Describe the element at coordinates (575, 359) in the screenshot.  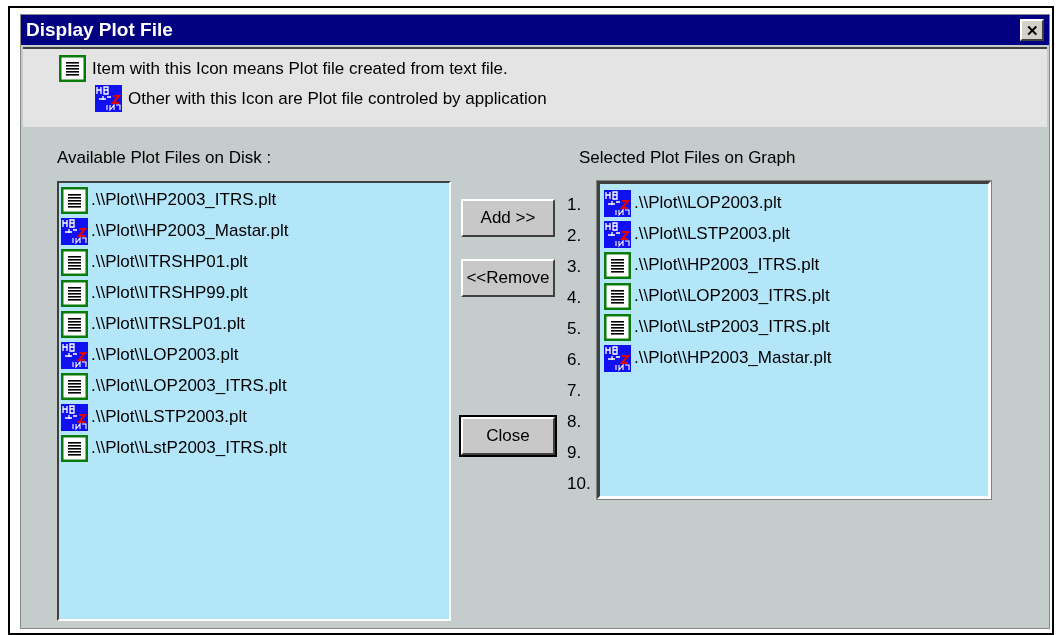
I see `slot-number: 6.` at that location.